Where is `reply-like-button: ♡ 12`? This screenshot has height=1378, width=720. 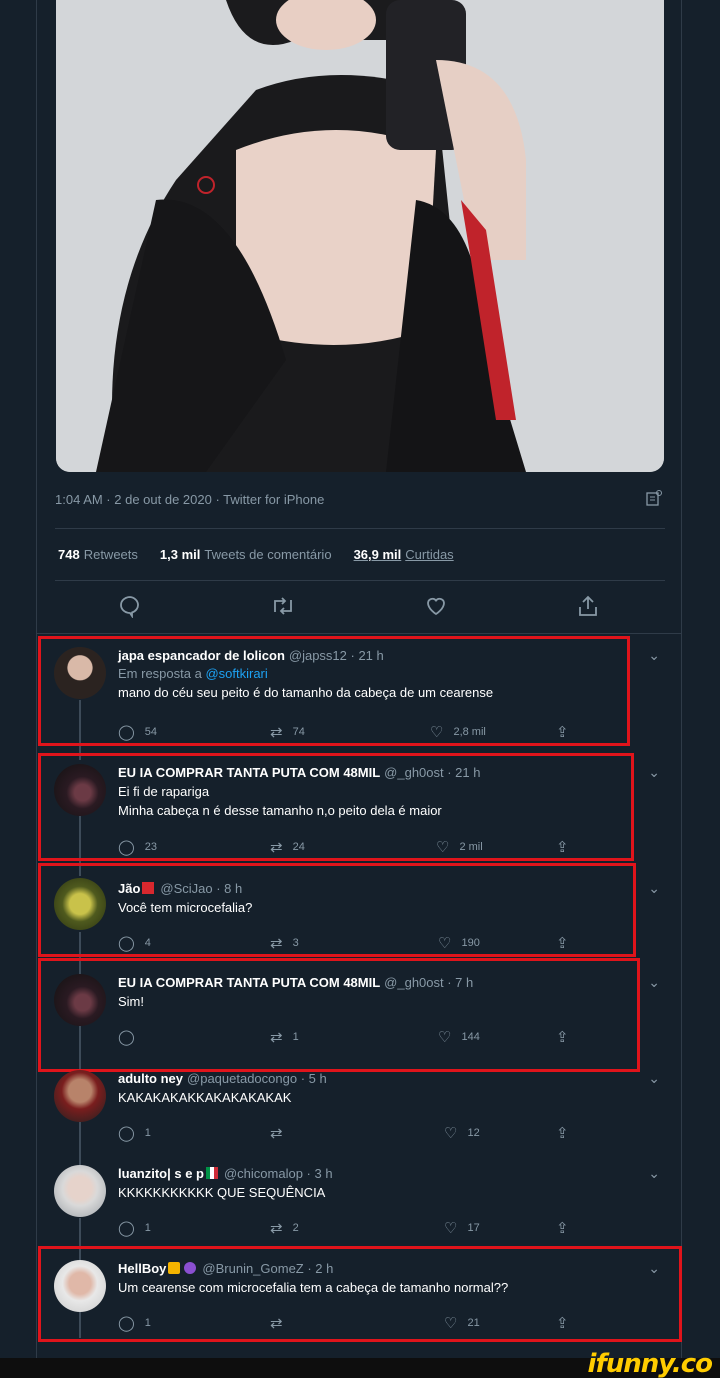 reply-like-button: ♡ 12 is located at coordinates (462, 1133).